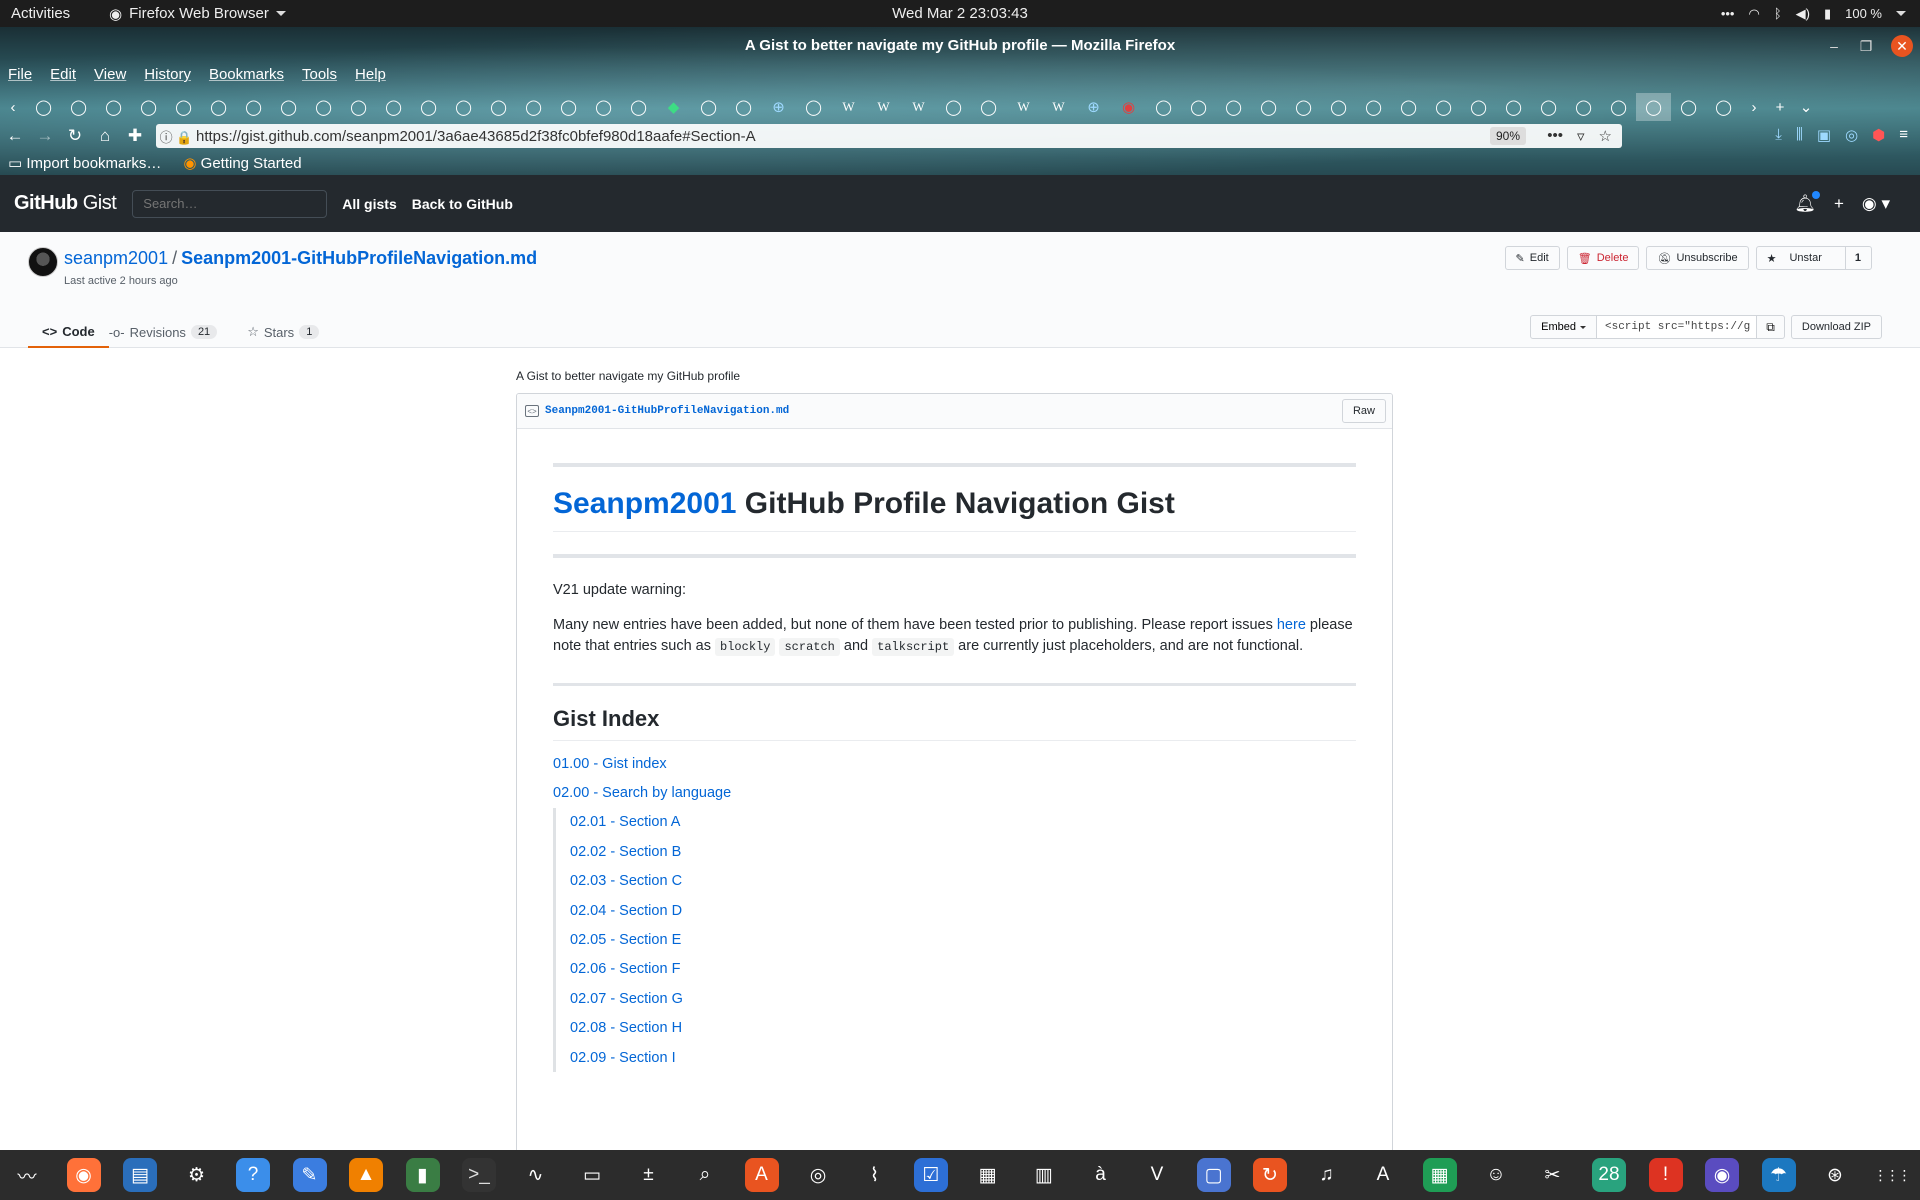 This screenshot has height=1200, width=1920. What do you see at coordinates (1807, 202) in the screenshot?
I see `notifications-icon: 🔔︎` at bounding box center [1807, 202].